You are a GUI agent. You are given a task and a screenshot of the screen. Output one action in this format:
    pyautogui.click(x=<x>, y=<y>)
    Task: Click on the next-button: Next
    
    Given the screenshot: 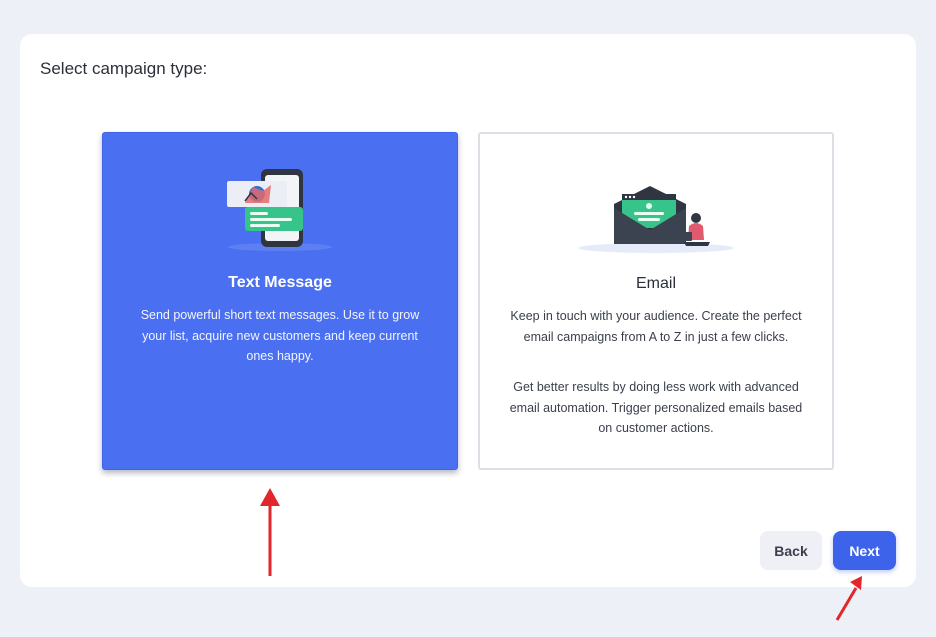 What is the action you would take?
    pyautogui.click(x=864, y=550)
    